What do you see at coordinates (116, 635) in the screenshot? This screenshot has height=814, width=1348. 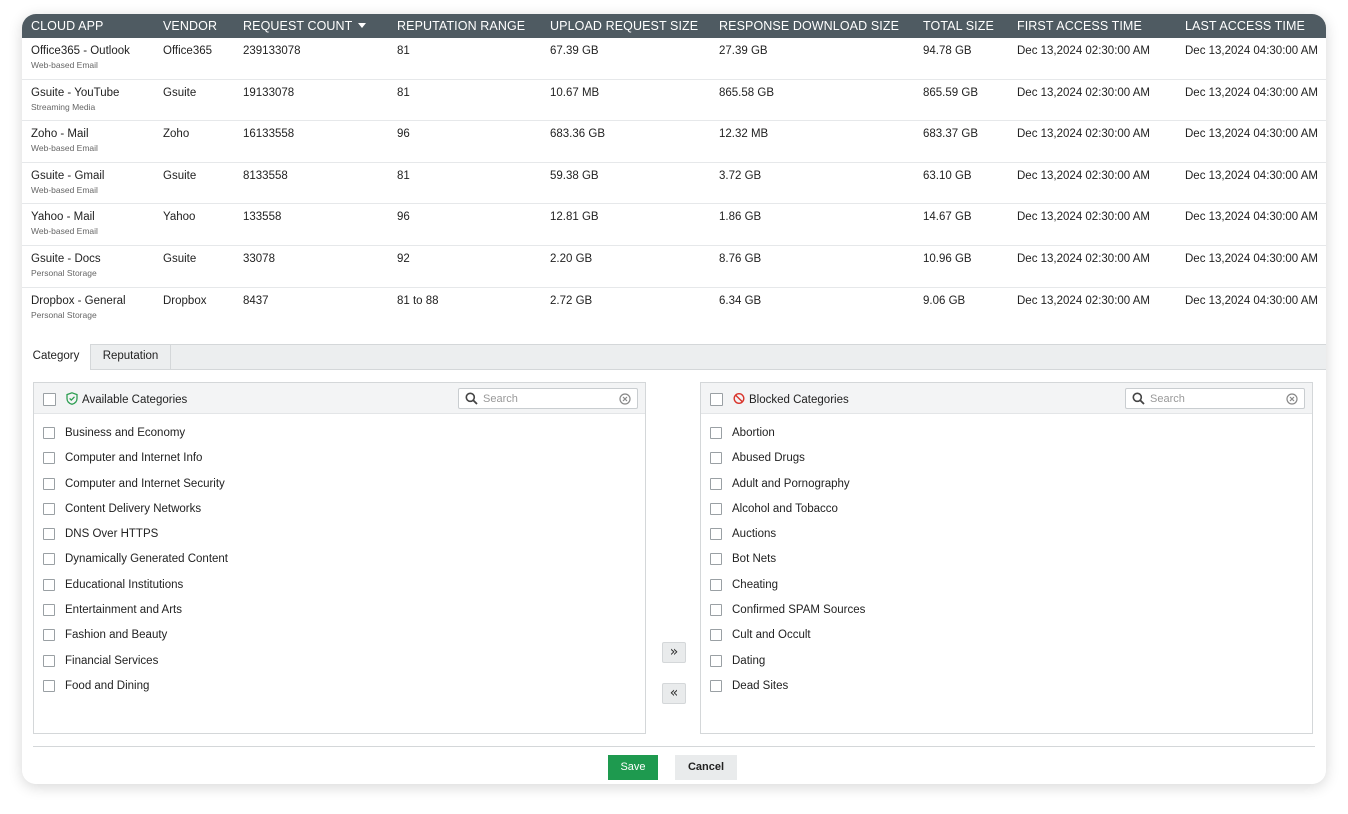 I see `available-category-item-label: Fashion and Beauty` at bounding box center [116, 635].